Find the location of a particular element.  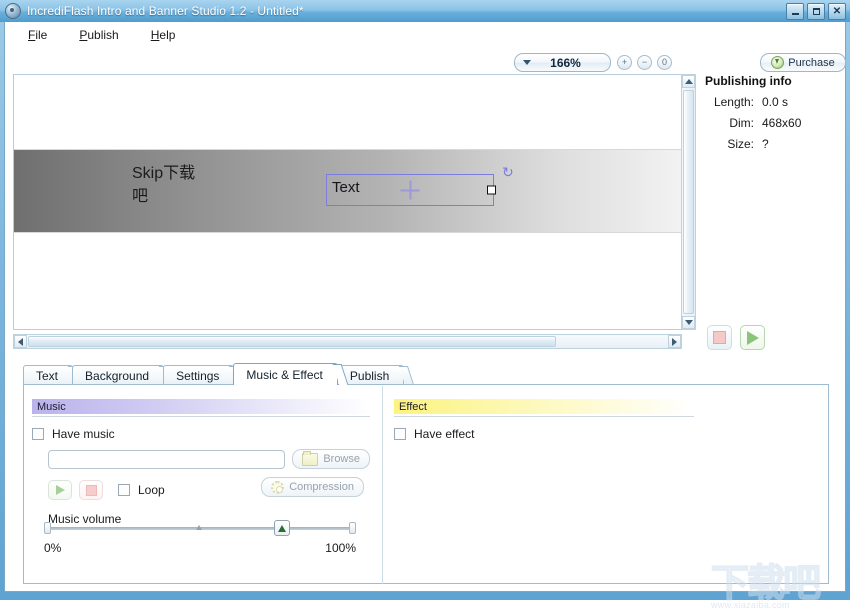

purchase-button: Purchase is located at coordinates (803, 62).